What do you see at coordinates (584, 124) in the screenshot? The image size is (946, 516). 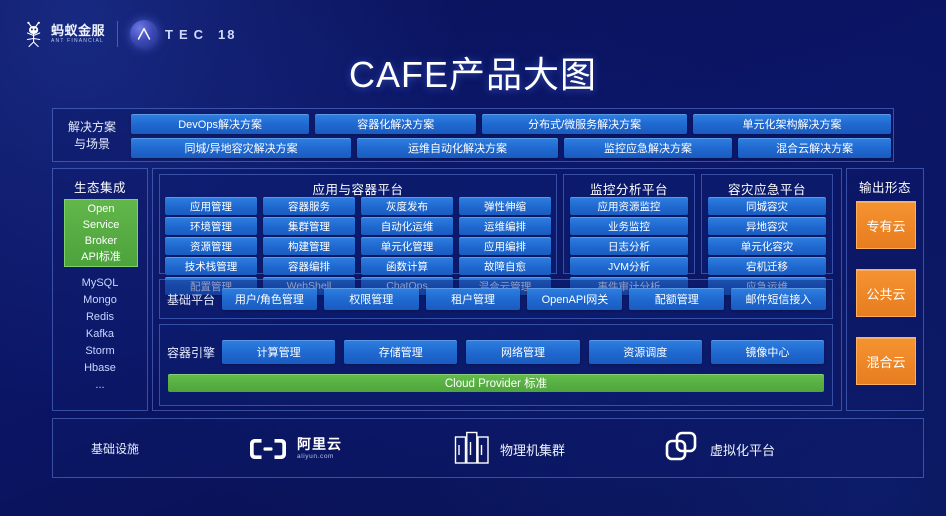 I see `solution-chip: 分布式/微服务解决方案` at bounding box center [584, 124].